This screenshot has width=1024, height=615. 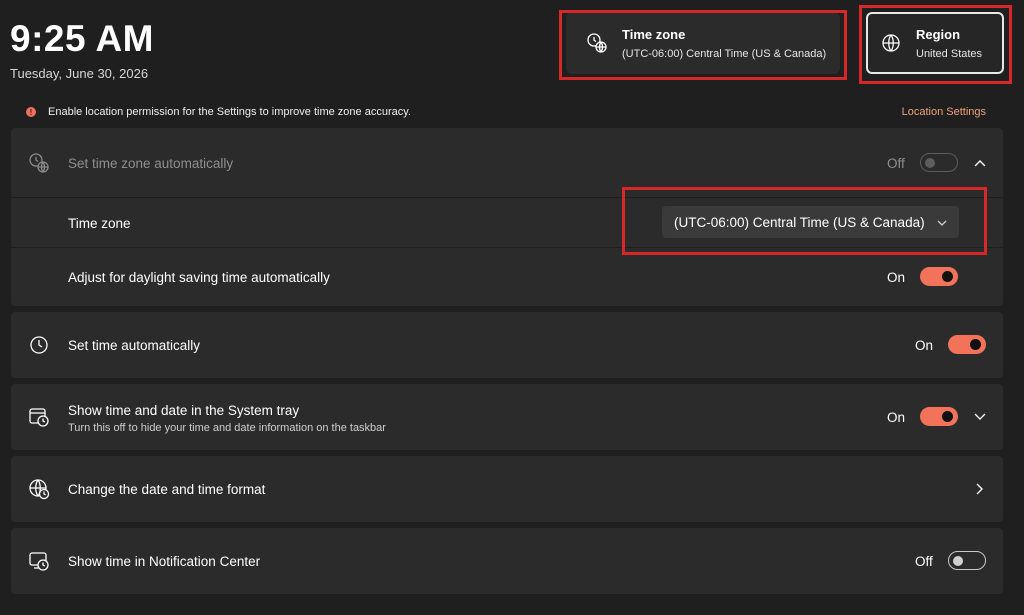 What do you see at coordinates (39, 489) in the screenshot?
I see `globe-clock-icon` at bounding box center [39, 489].